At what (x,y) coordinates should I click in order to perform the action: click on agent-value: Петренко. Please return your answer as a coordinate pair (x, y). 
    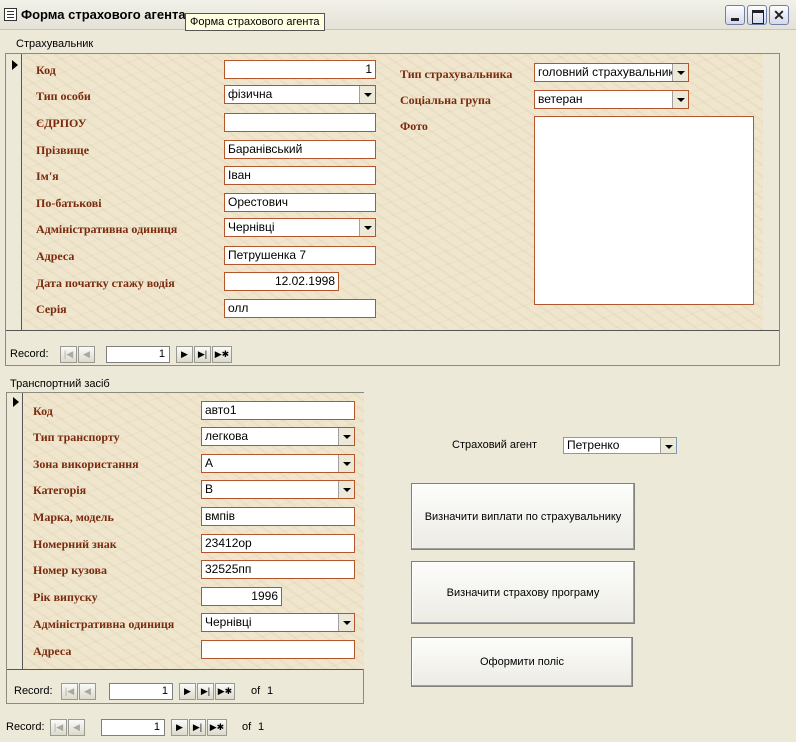
    Looking at the image, I should click on (593, 445).